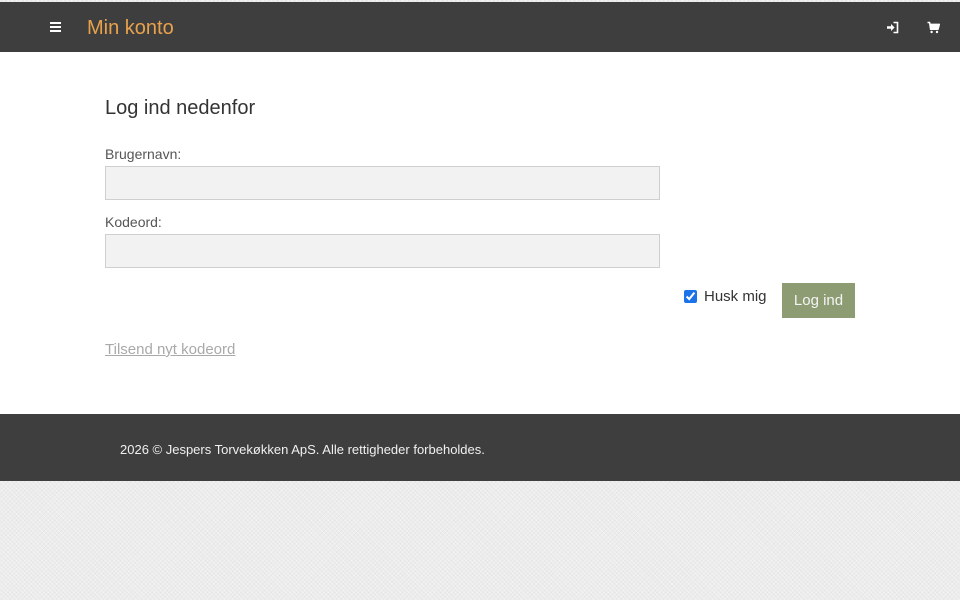 The height and width of the screenshot is (600, 960). Describe the element at coordinates (55, 27) in the screenshot. I see `hamburger-menu-icon` at that location.